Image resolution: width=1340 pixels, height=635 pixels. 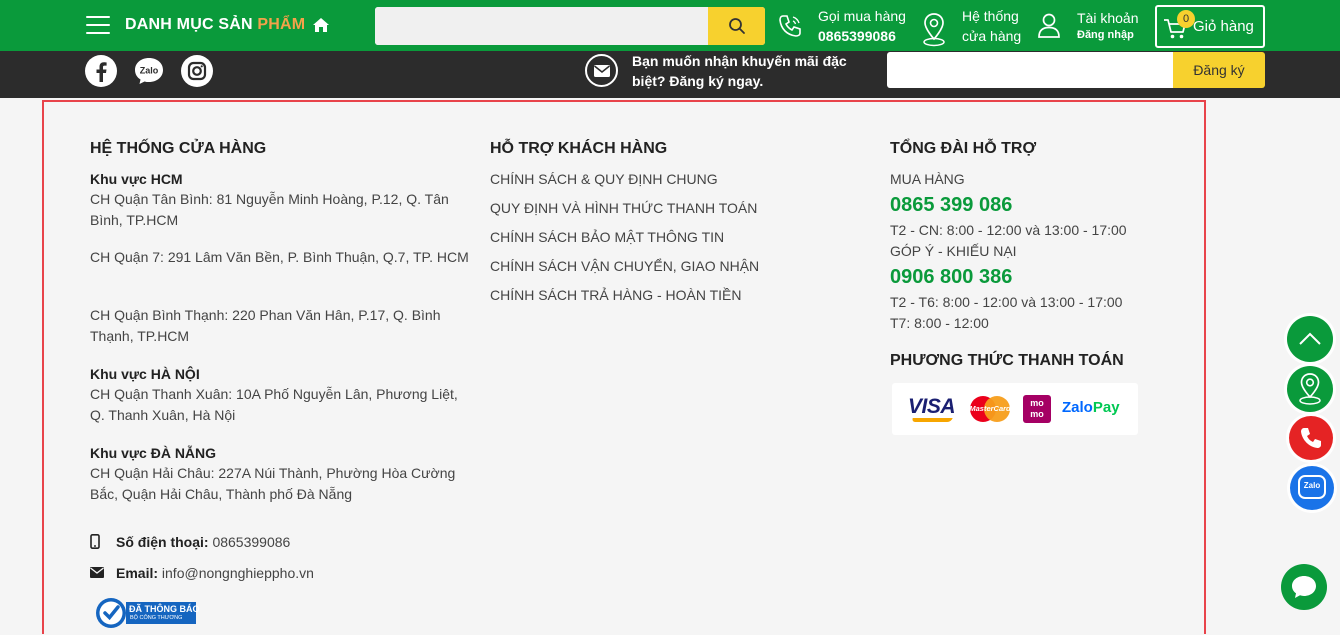 I want to click on zalo-chat-label: Zalo, so click(x=1312, y=485).